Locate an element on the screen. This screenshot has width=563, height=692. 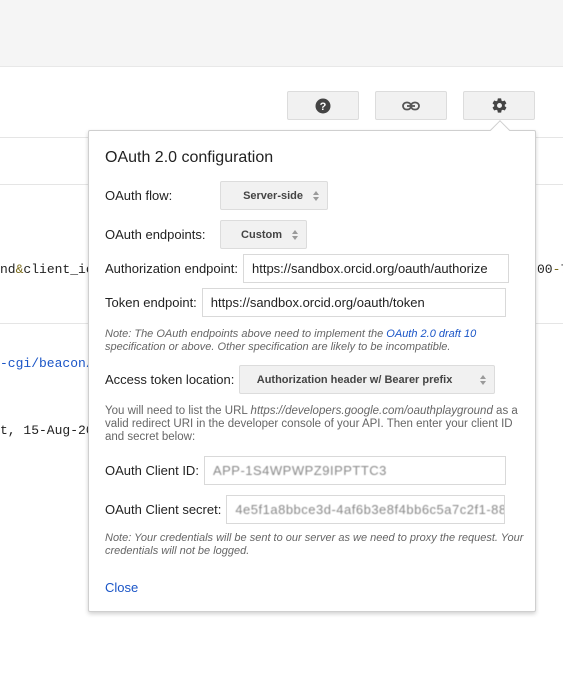
oauth-endpoints-select: Custom is located at coordinates (263, 234).